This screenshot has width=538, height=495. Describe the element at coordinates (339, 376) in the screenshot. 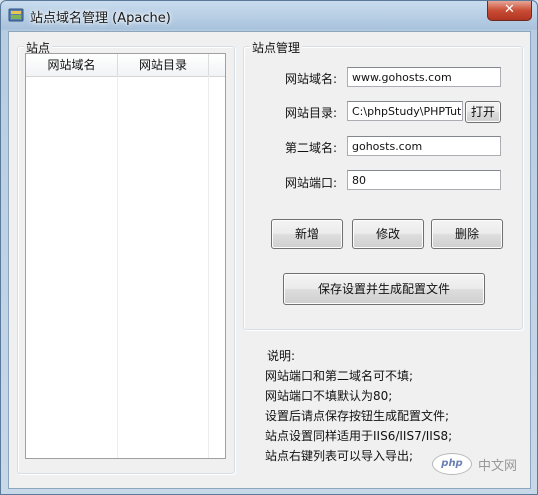

I see `note-line: 网站端口和第二域名可不填;` at that location.